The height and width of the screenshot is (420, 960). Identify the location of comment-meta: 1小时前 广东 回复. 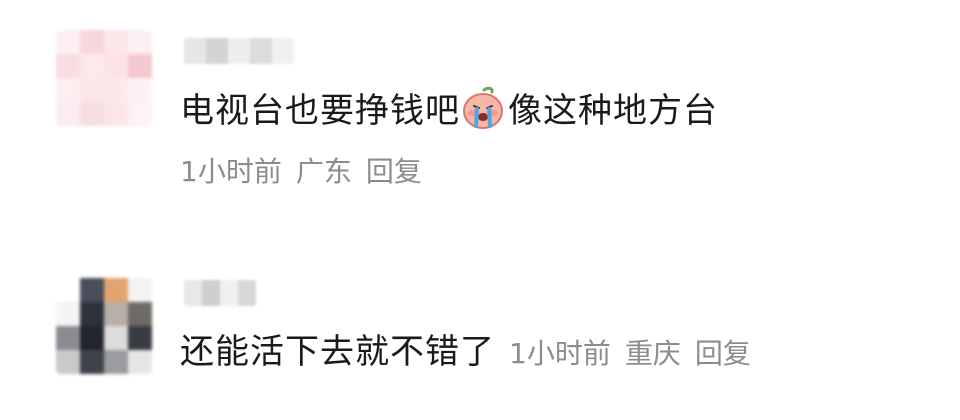
(308, 172).